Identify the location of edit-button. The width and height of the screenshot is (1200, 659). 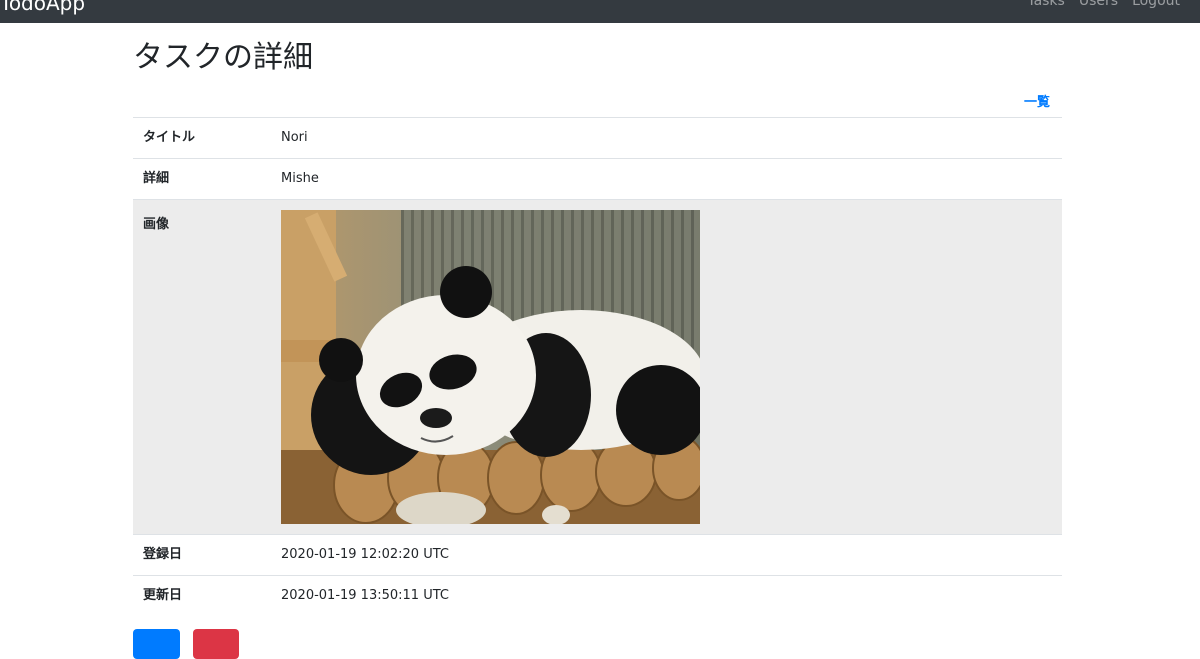
(156, 644).